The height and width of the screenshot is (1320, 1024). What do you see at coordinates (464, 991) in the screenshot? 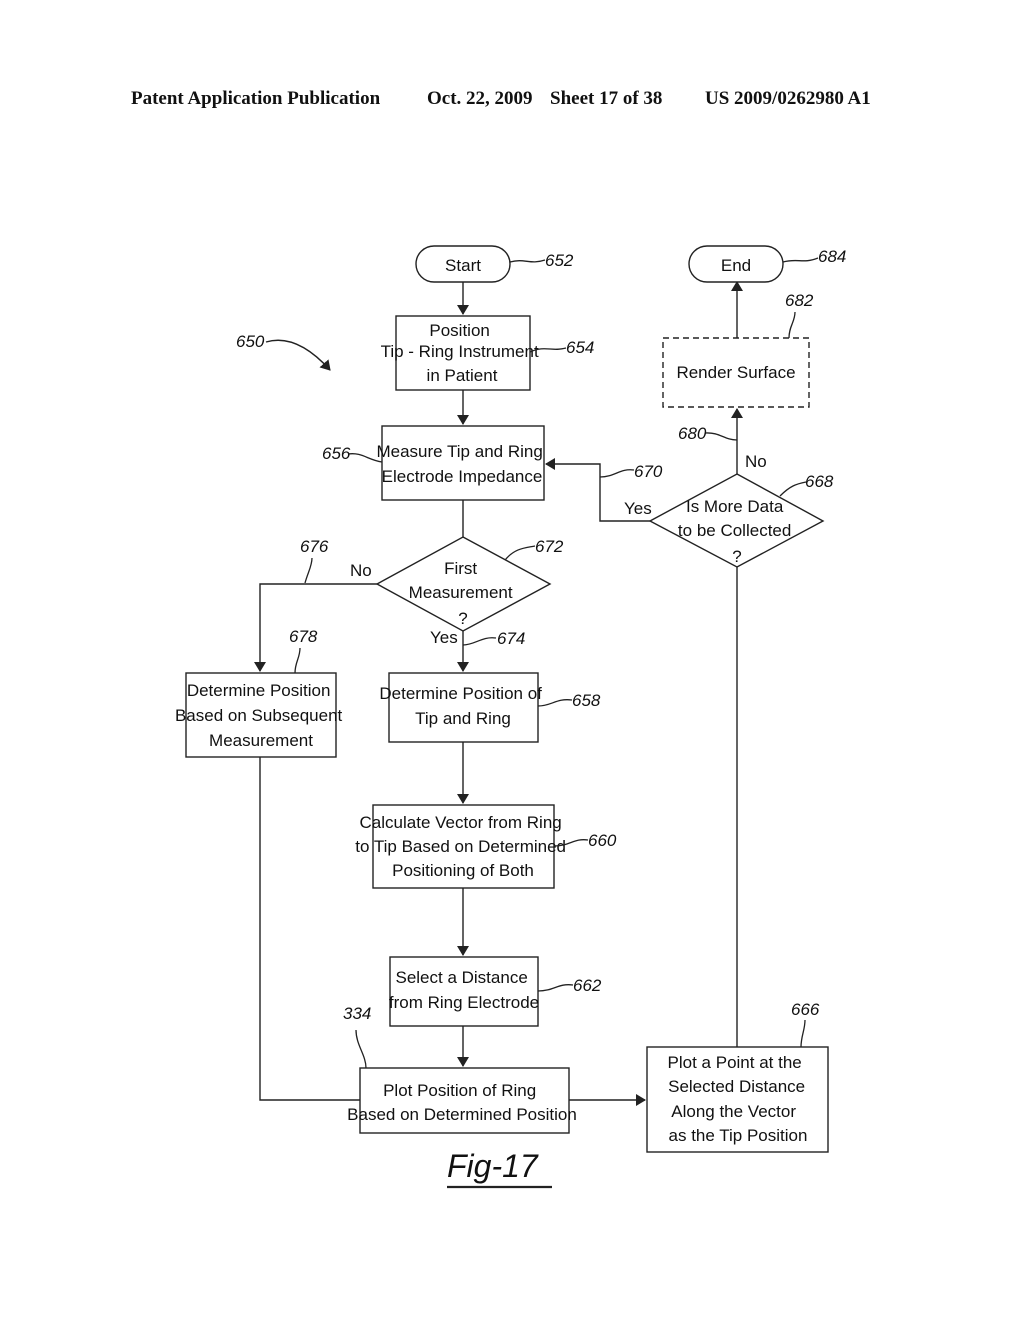
I see `select-distance-node: Select a Distance from Ring Electrode` at bounding box center [464, 991].